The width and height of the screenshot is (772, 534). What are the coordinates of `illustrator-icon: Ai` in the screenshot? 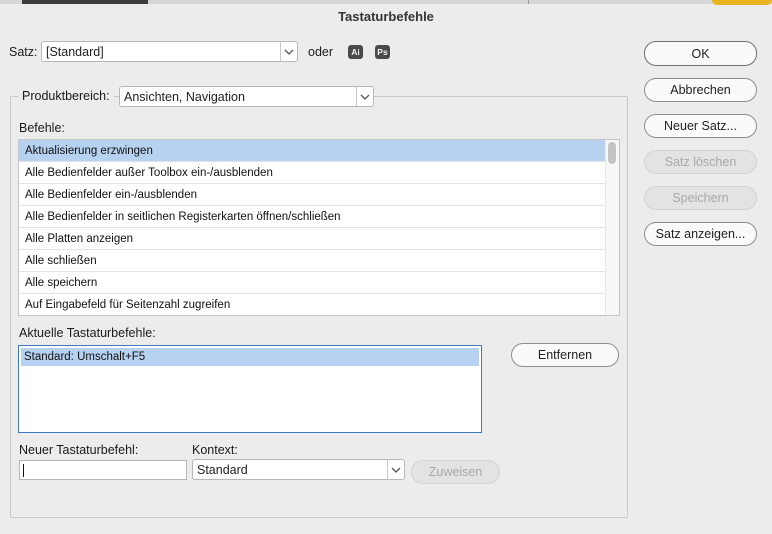 It's located at (355, 52).